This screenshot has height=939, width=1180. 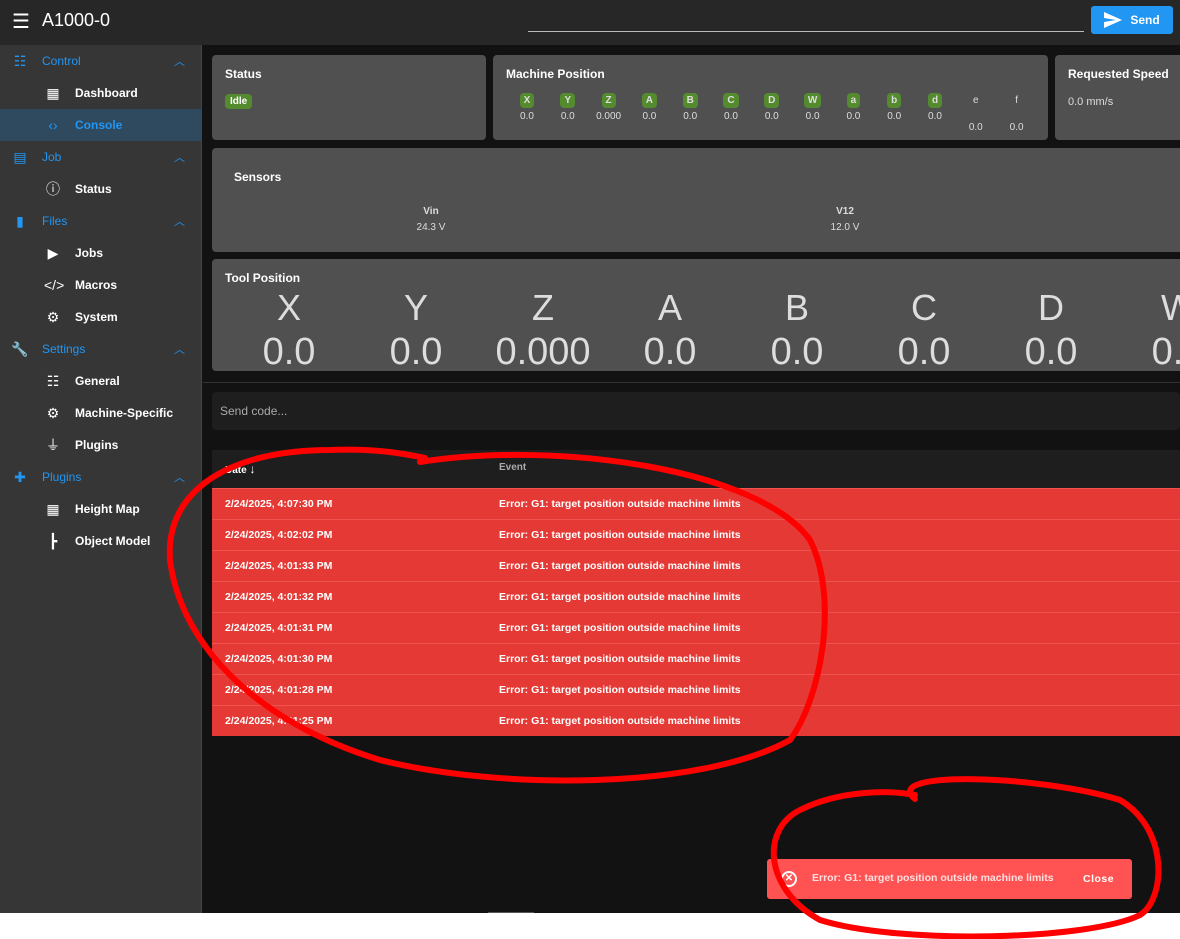 I want to click on row-date: 2/24/2025, 4:01:28 PM, so click(x=279, y=690).